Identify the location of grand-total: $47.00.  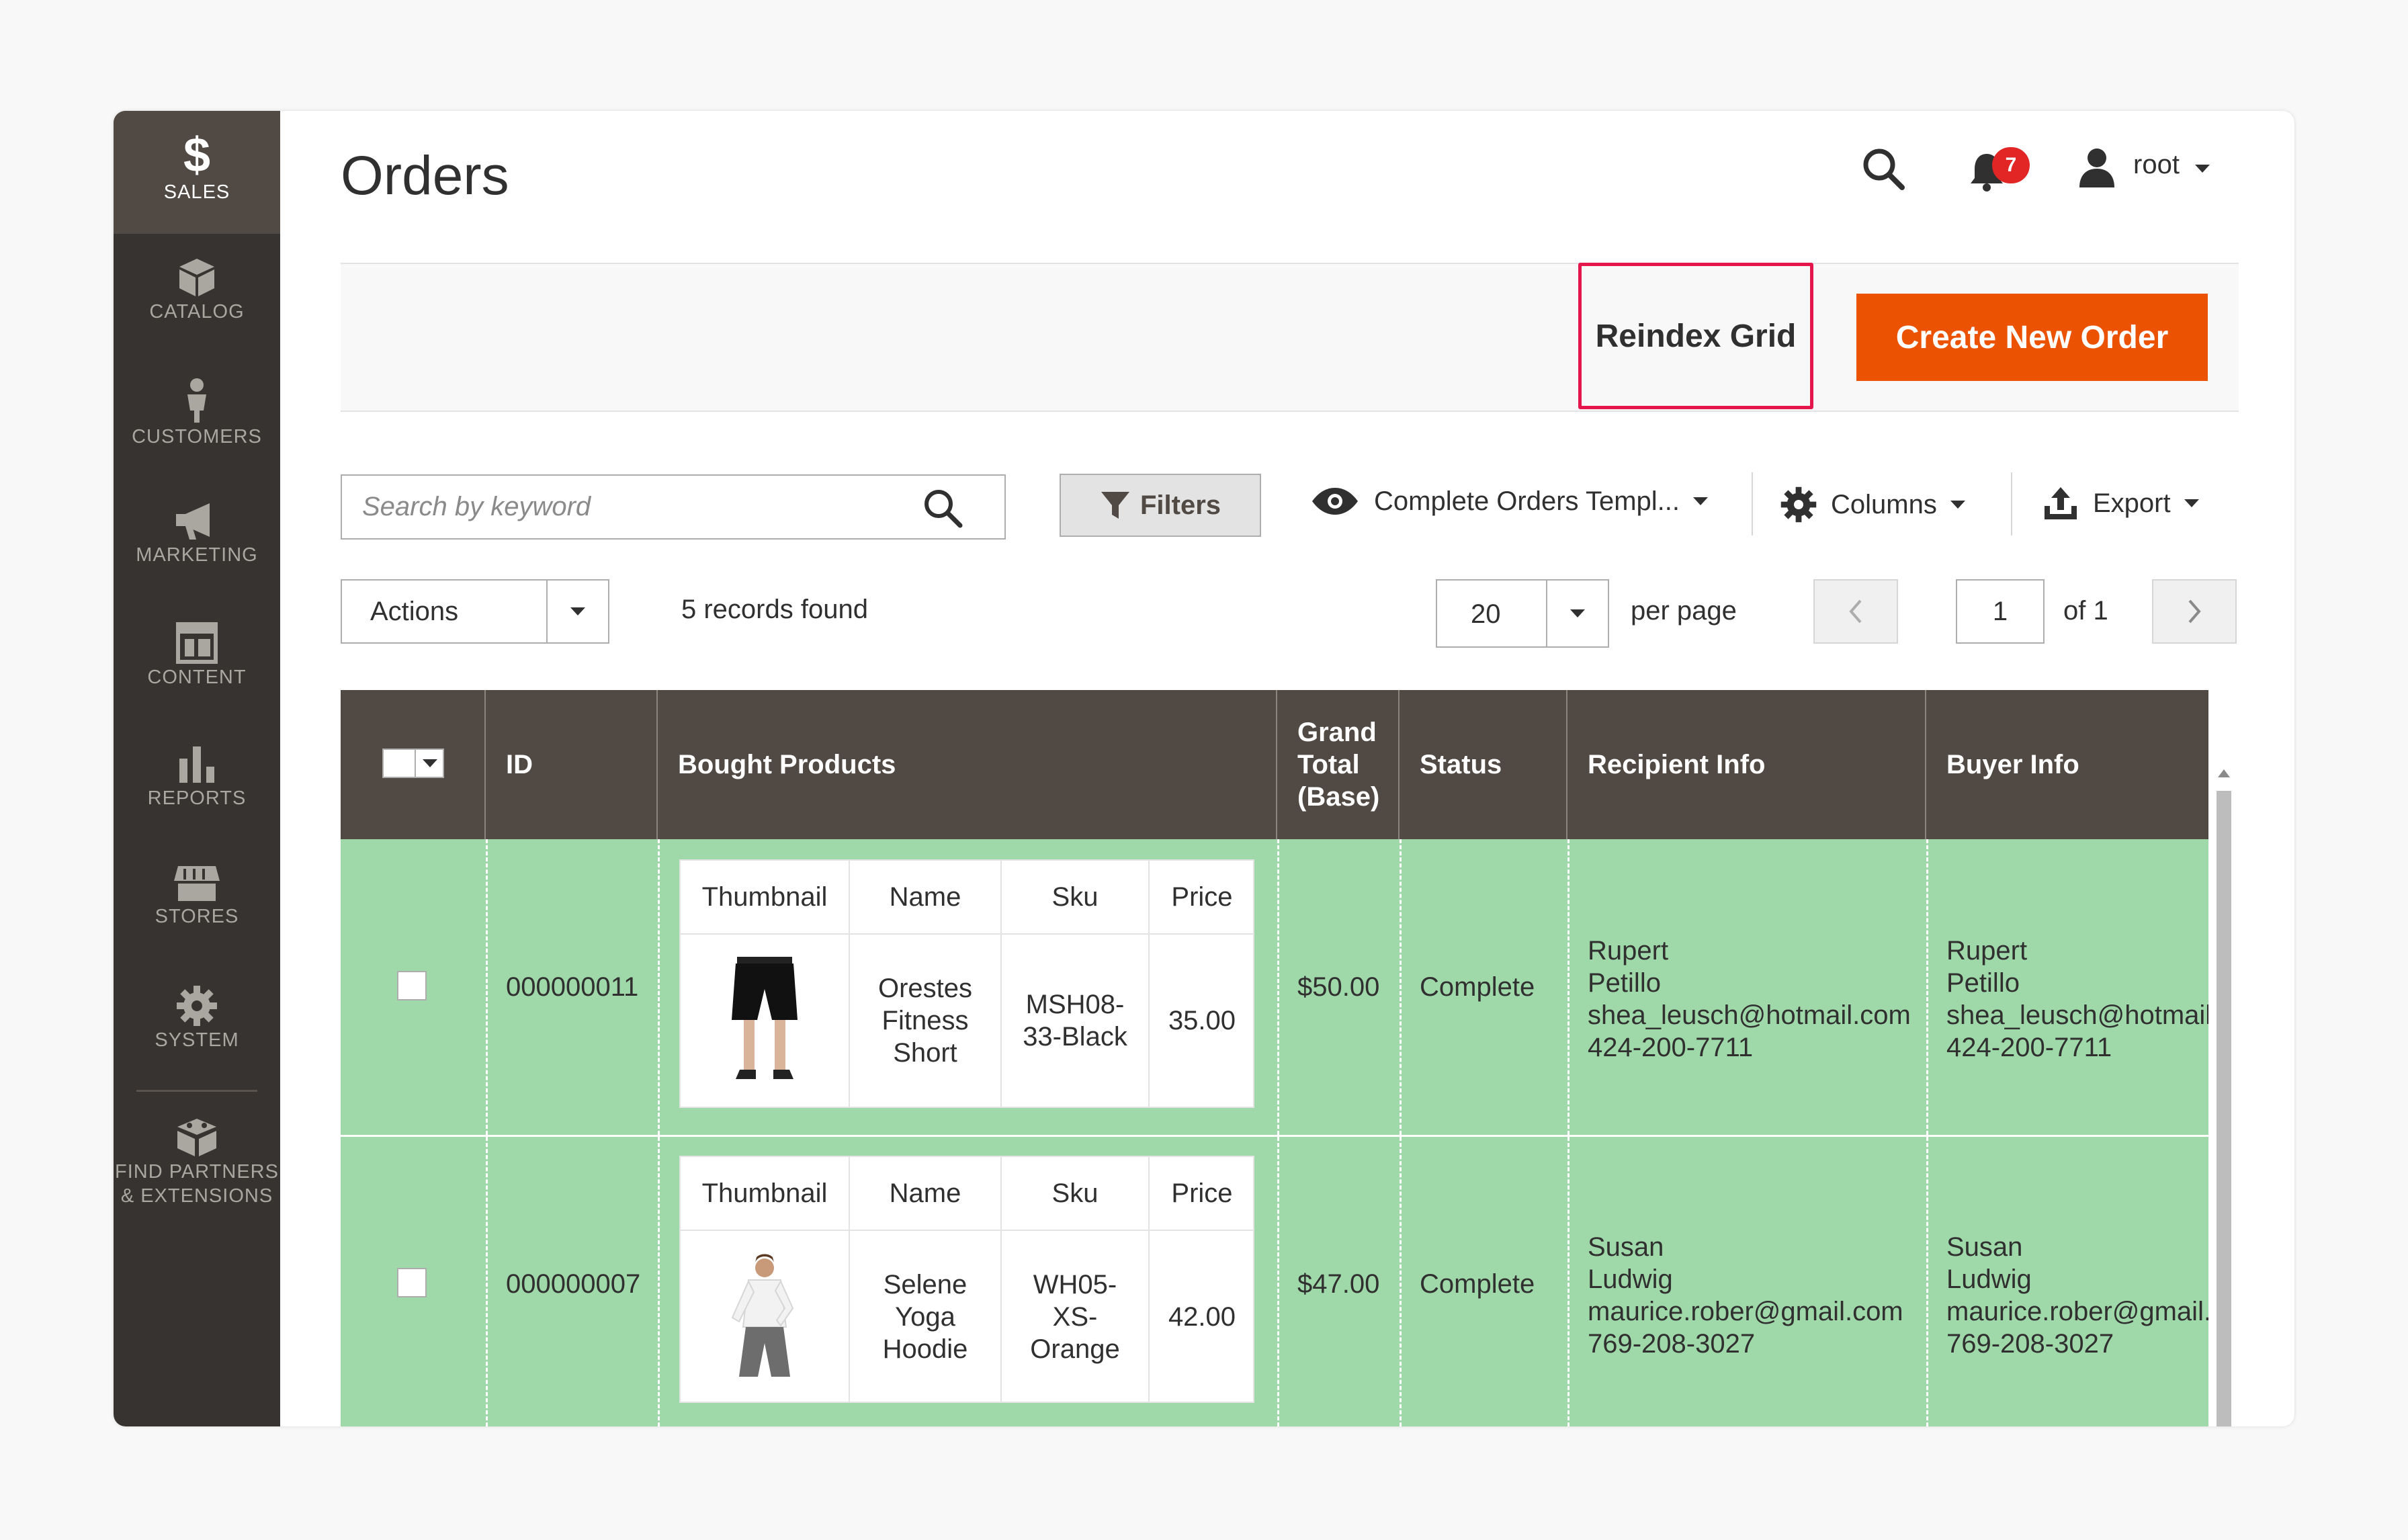
(1338, 1284).